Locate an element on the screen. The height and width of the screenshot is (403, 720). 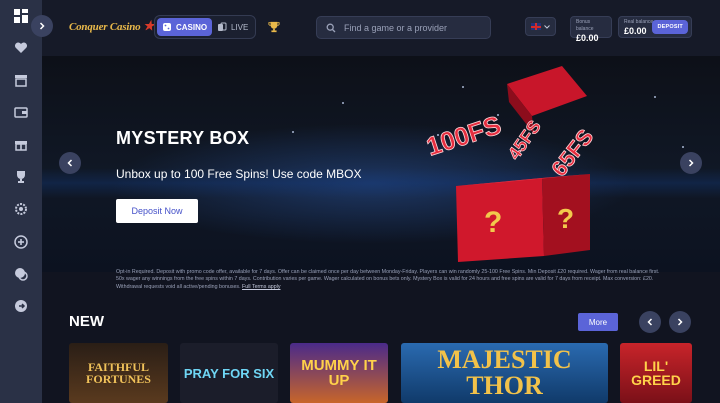
game-tile-pray-for-six: PRAY FOR SIX is located at coordinates (229, 373).